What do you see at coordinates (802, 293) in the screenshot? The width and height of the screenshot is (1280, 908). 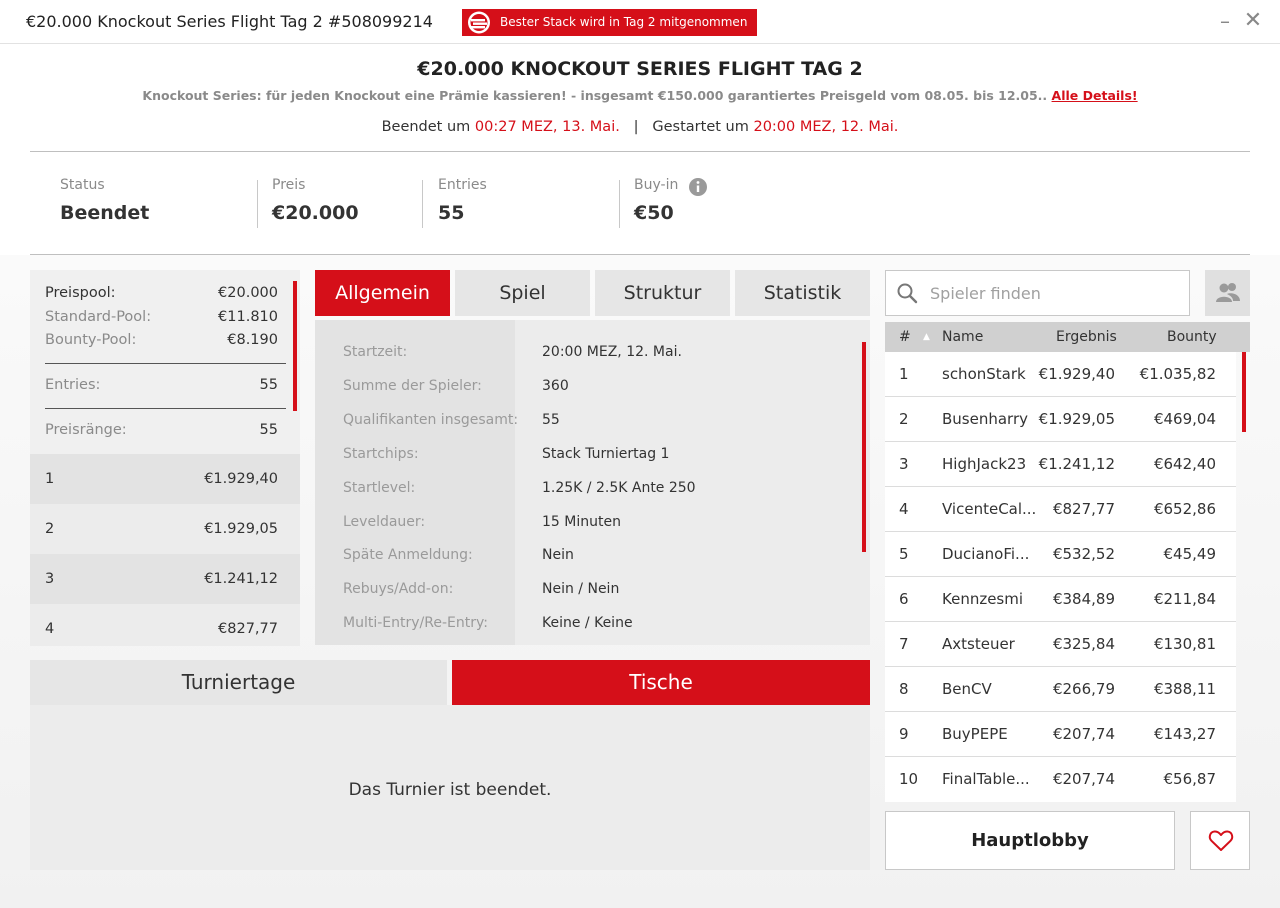 I see `tab-statistik: Statistik` at bounding box center [802, 293].